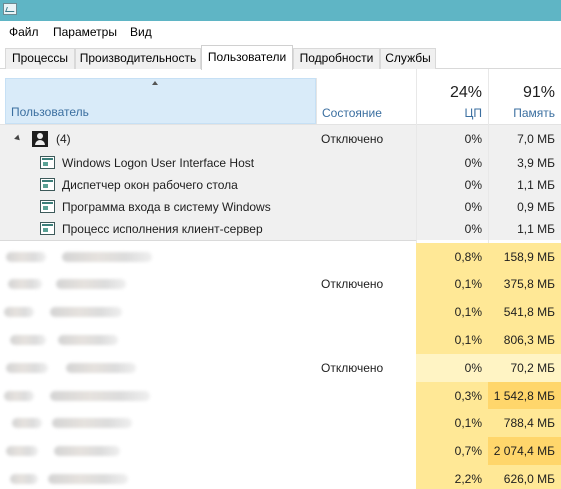 This screenshot has width=561, height=489. Describe the element at coordinates (141, 32) in the screenshot. I see `menu-view: Вид` at that location.